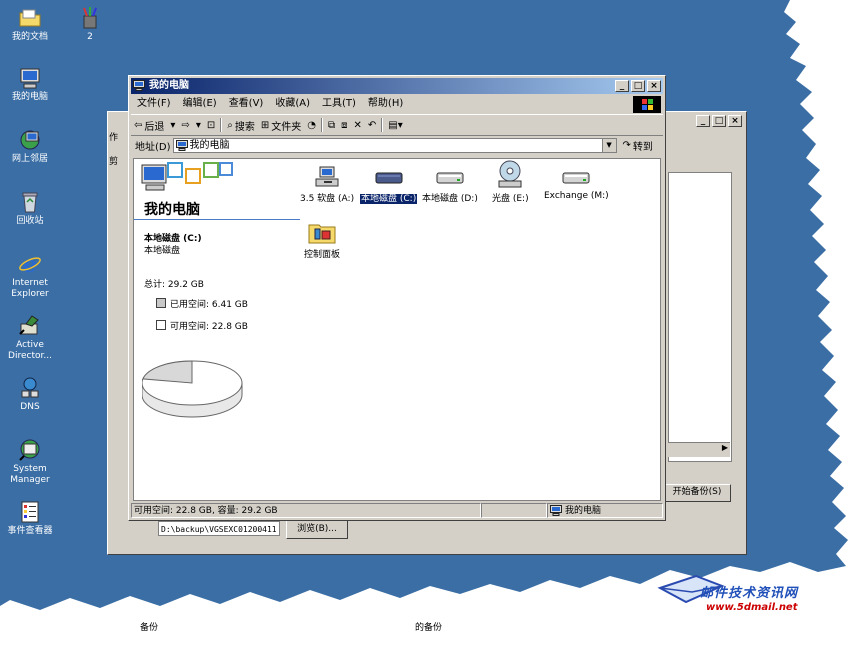  Describe the element at coordinates (752, 607) in the screenshot. I see `watermark-url: www.5dmail.net` at that location.